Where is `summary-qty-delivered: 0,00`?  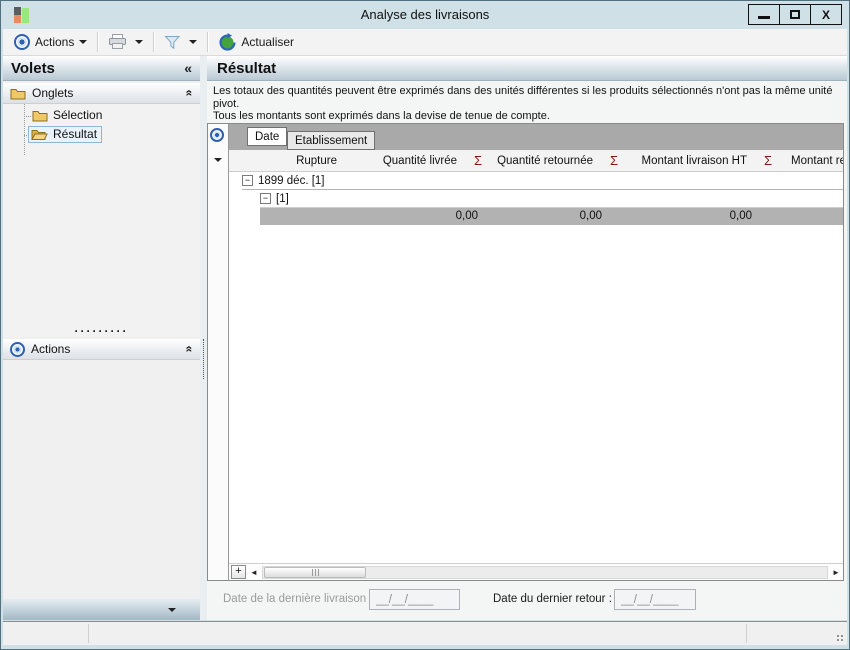 summary-qty-delivered: 0,00 is located at coordinates (466, 216).